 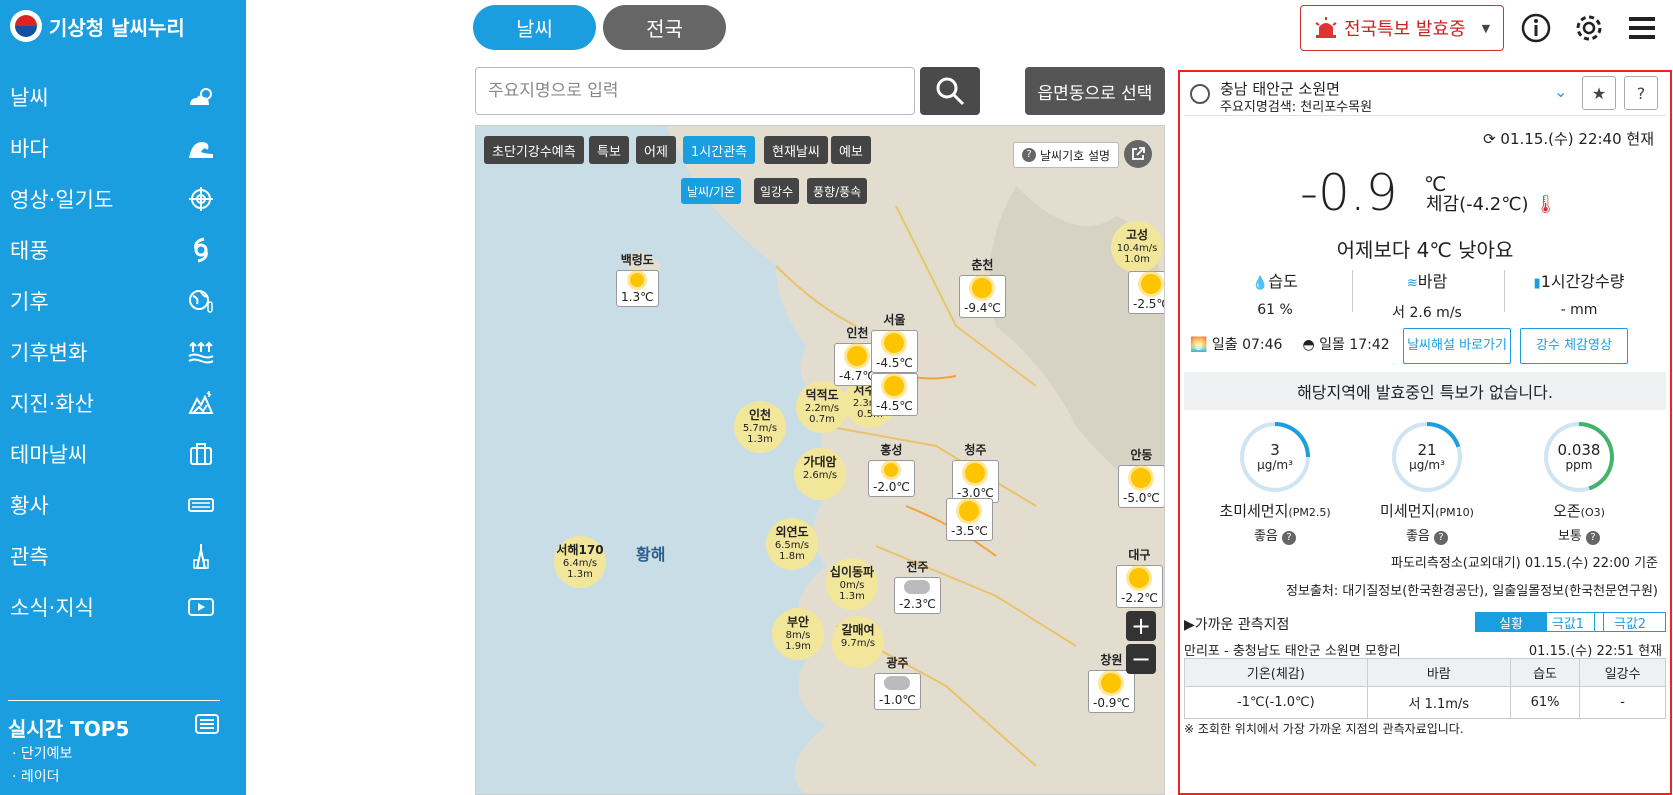 What do you see at coordinates (796, 150) in the screenshot?
I see `map-tab-current: 현재날씨` at bounding box center [796, 150].